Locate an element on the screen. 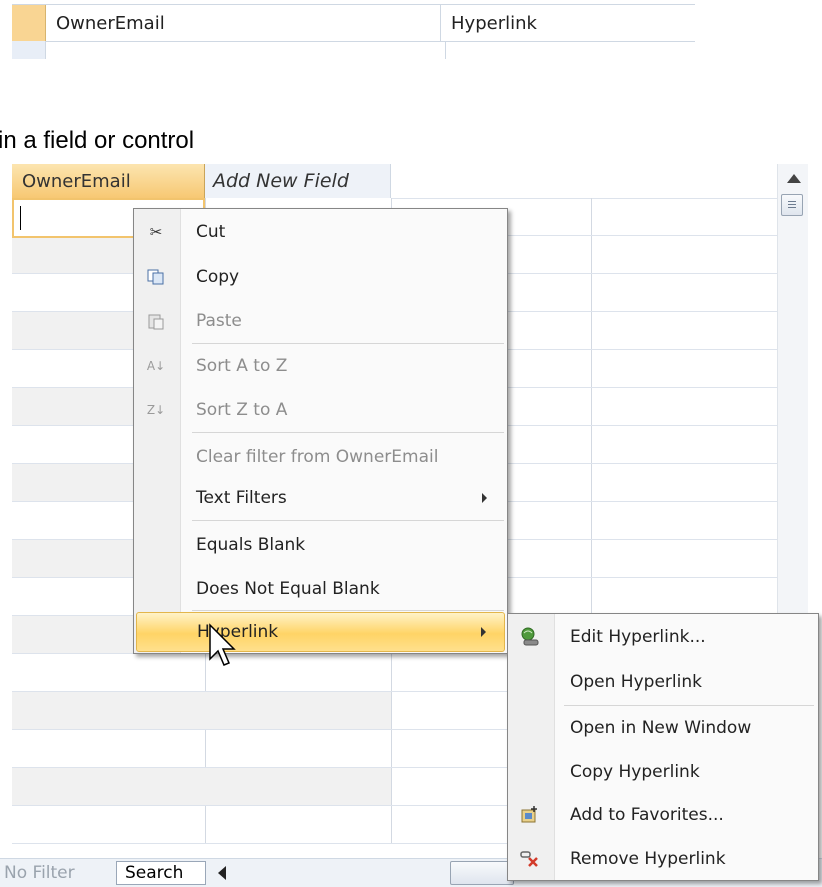 The image size is (822, 887). menu-item-hyperlink: Hyperlink is located at coordinates (320, 632).